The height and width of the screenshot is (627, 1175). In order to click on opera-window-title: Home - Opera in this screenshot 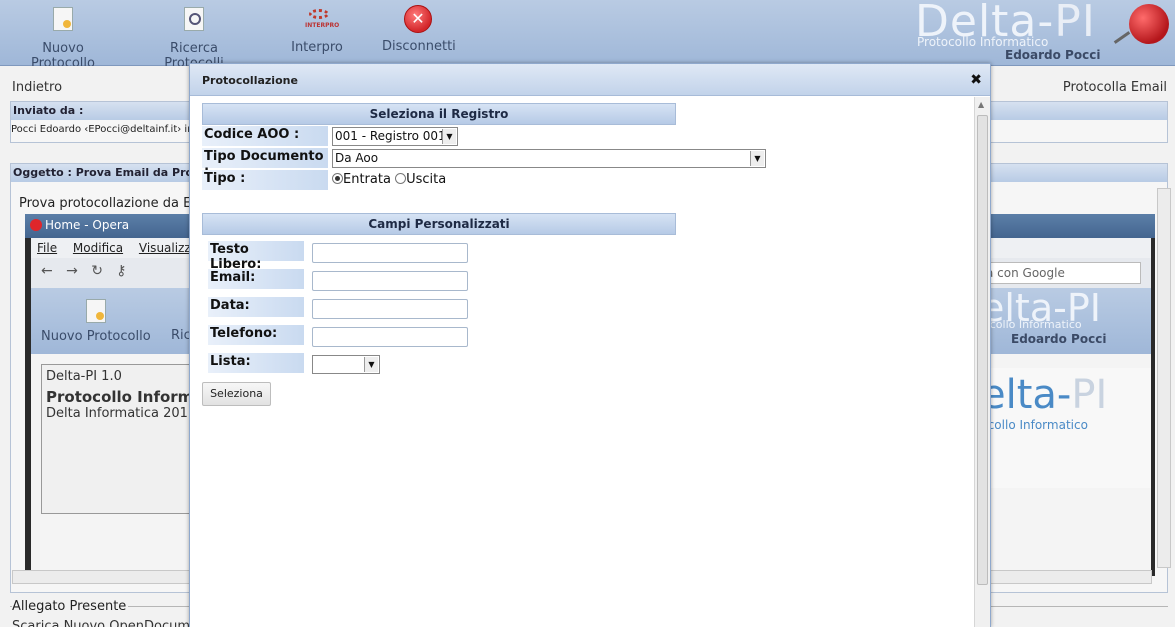, I will do `click(87, 225)`.